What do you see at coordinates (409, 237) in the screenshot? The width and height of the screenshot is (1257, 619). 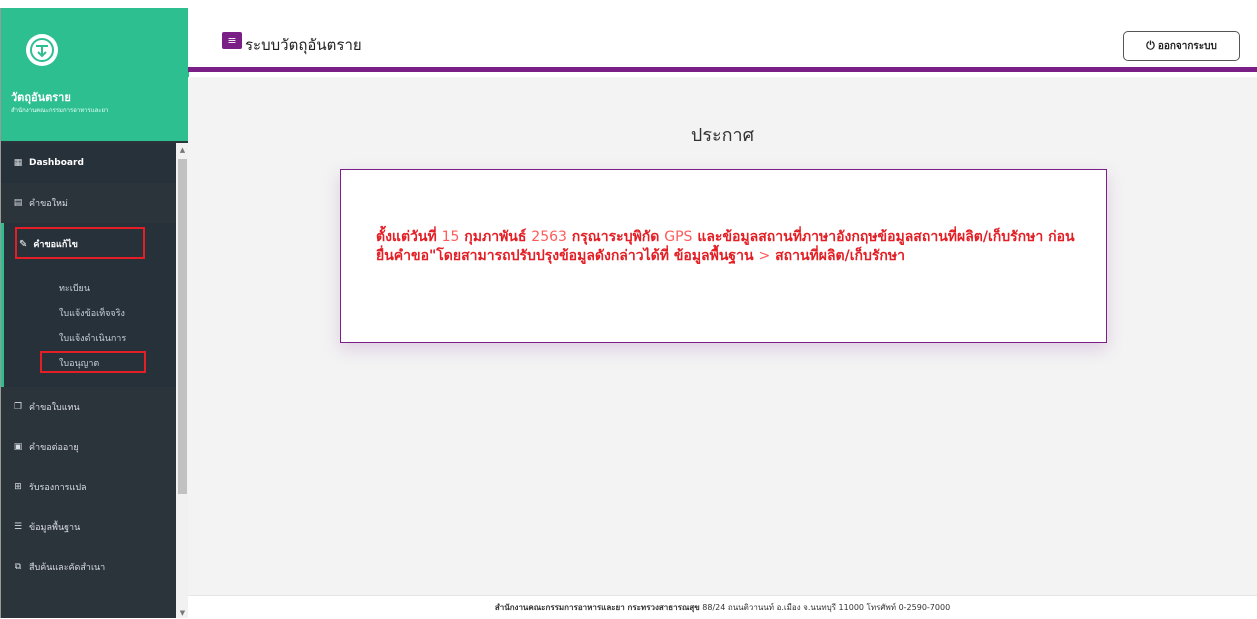 I see `notice-text-part: ตั้งแต่วันที่` at bounding box center [409, 237].